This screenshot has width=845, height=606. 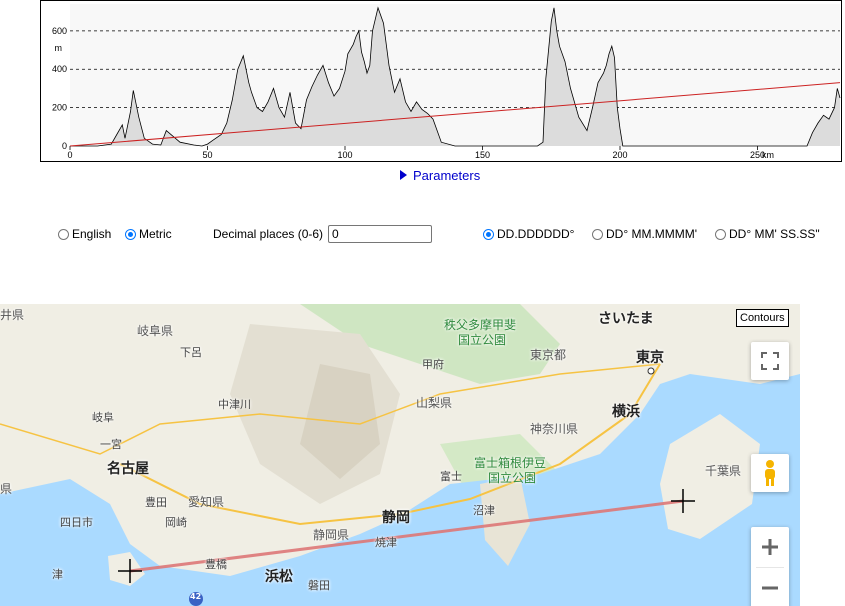 What do you see at coordinates (206, 502) in the screenshot?
I see `map-label-aichi: 愛知県` at bounding box center [206, 502].